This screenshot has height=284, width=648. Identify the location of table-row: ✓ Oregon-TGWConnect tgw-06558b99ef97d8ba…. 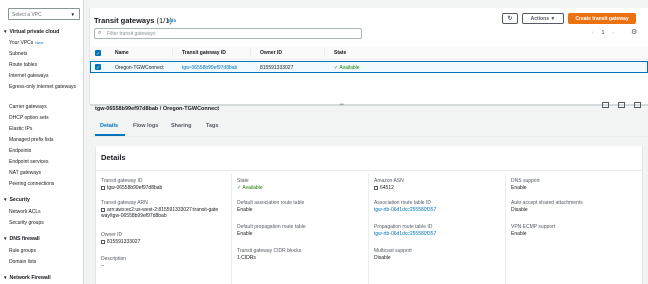
(369, 67).